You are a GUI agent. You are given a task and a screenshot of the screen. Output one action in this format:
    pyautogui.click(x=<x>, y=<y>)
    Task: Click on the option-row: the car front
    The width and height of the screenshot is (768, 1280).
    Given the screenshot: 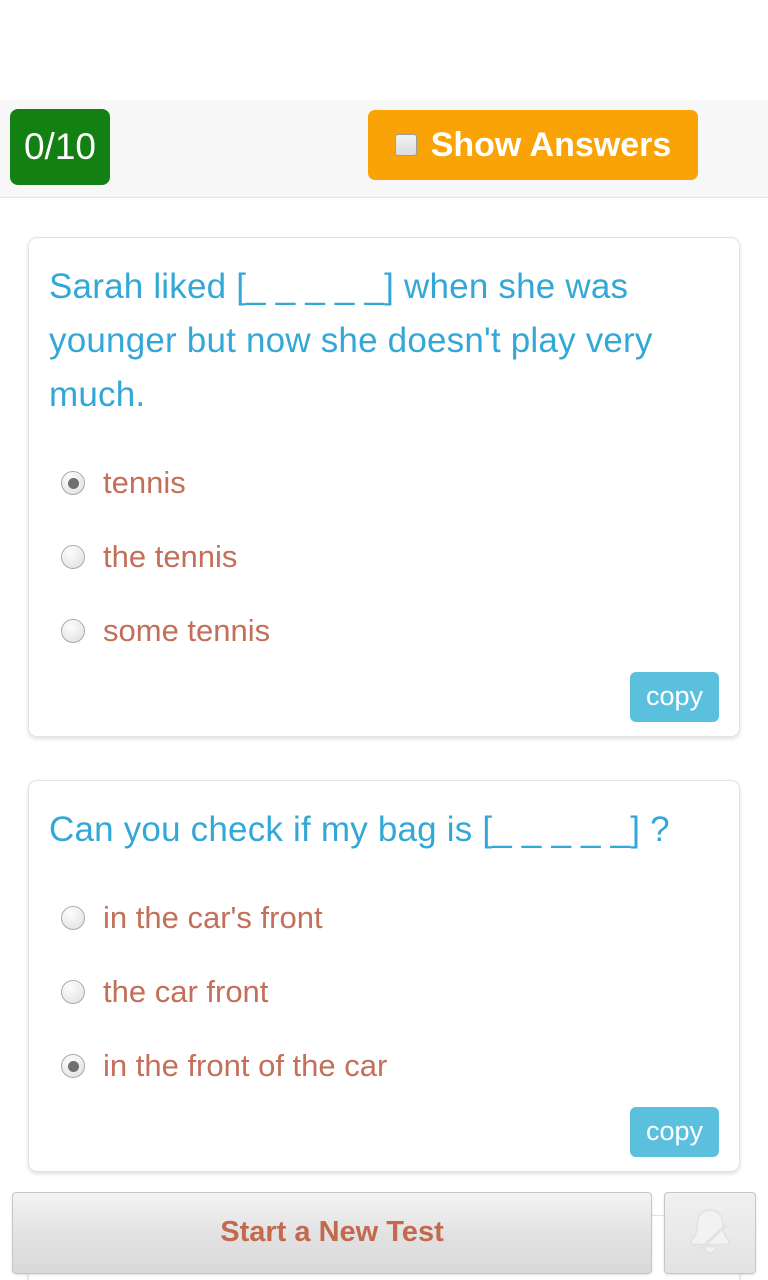 What is the action you would take?
    pyautogui.click(x=384, y=992)
    